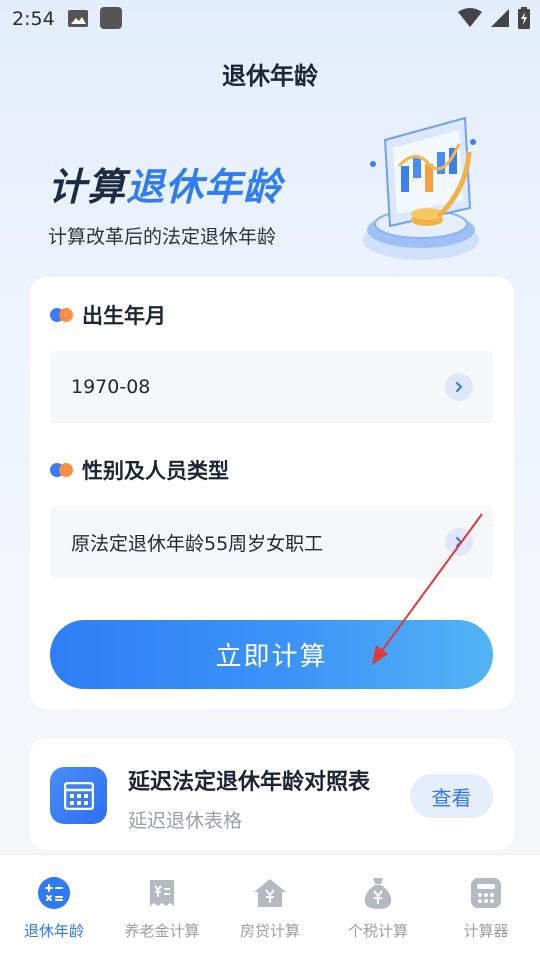  Describe the element at coordinates (378, 893) in the screenshot. I see `money-bag-icon` at that location.